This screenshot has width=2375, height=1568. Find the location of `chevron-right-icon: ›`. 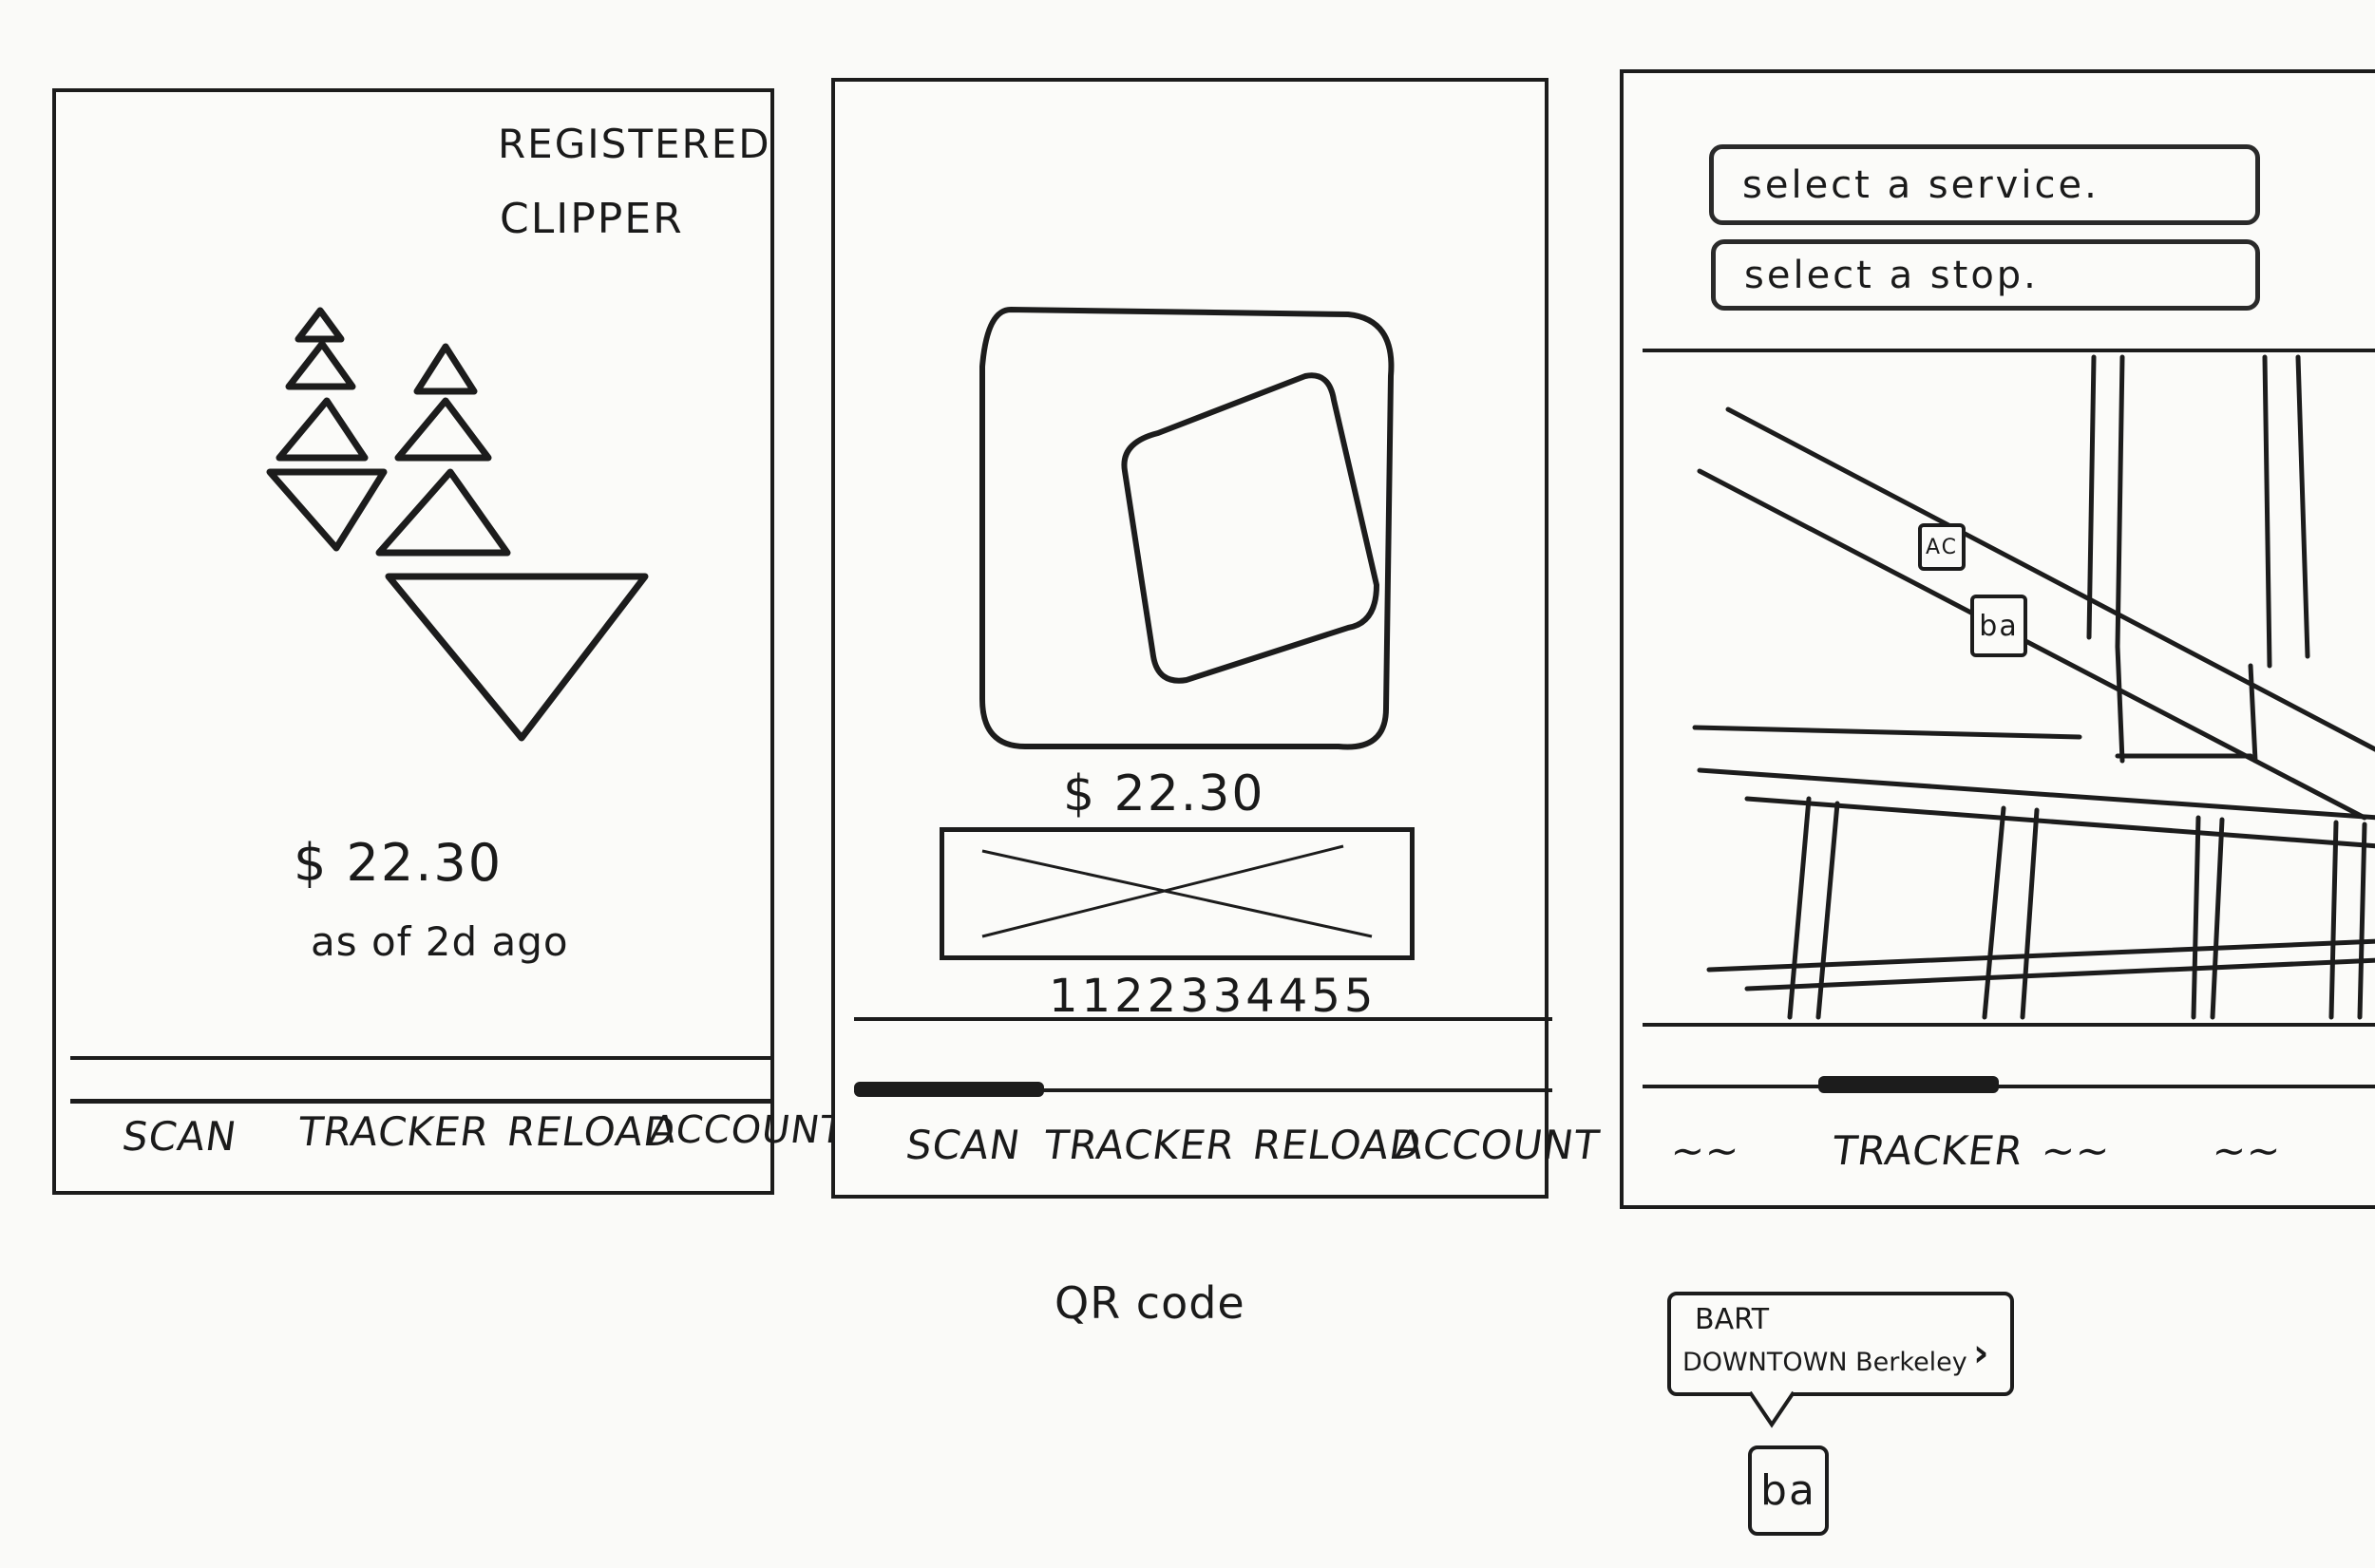

chevron-right-icon: › is located at coordinates (1980, 1353).